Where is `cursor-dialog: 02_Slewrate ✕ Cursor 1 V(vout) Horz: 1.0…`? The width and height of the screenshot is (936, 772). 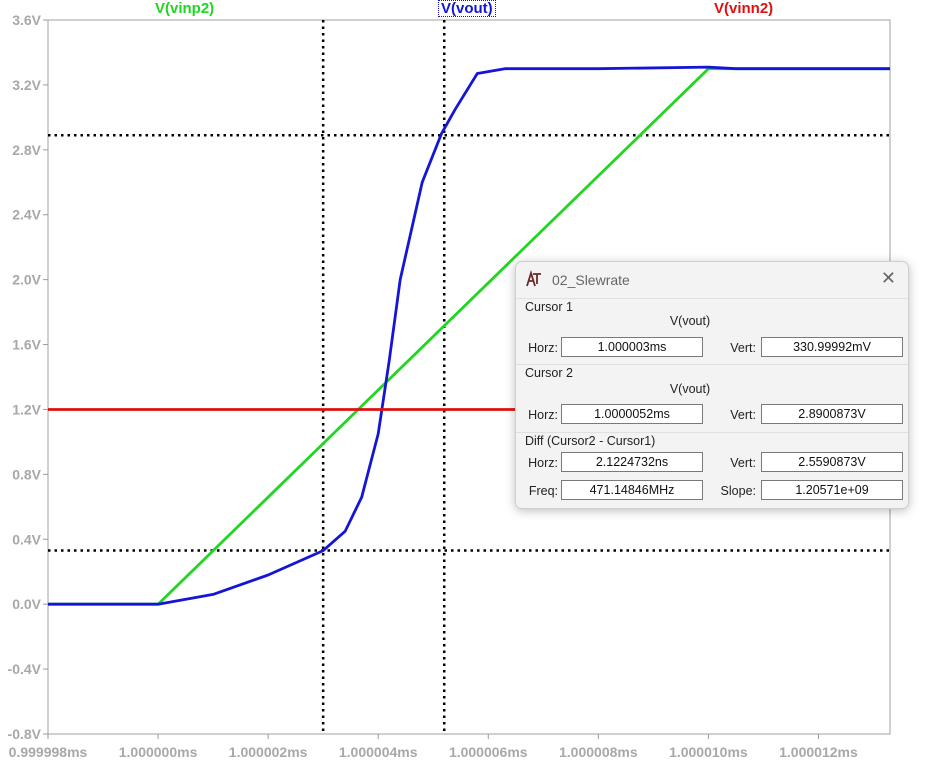 cursor-dialog: 02_Slewrate ✕ Cursor 1 V(vout) Horz: 1.0… is located at coordinates (712, 385).